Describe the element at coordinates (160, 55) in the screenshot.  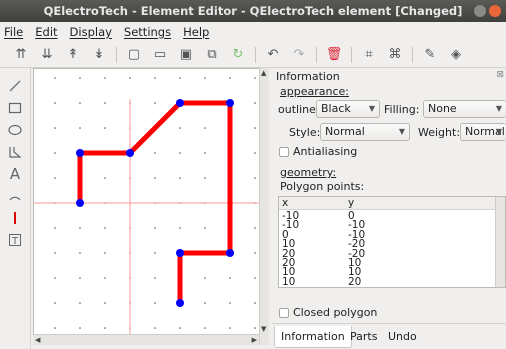
I see `open-icon: ▭` at that location.